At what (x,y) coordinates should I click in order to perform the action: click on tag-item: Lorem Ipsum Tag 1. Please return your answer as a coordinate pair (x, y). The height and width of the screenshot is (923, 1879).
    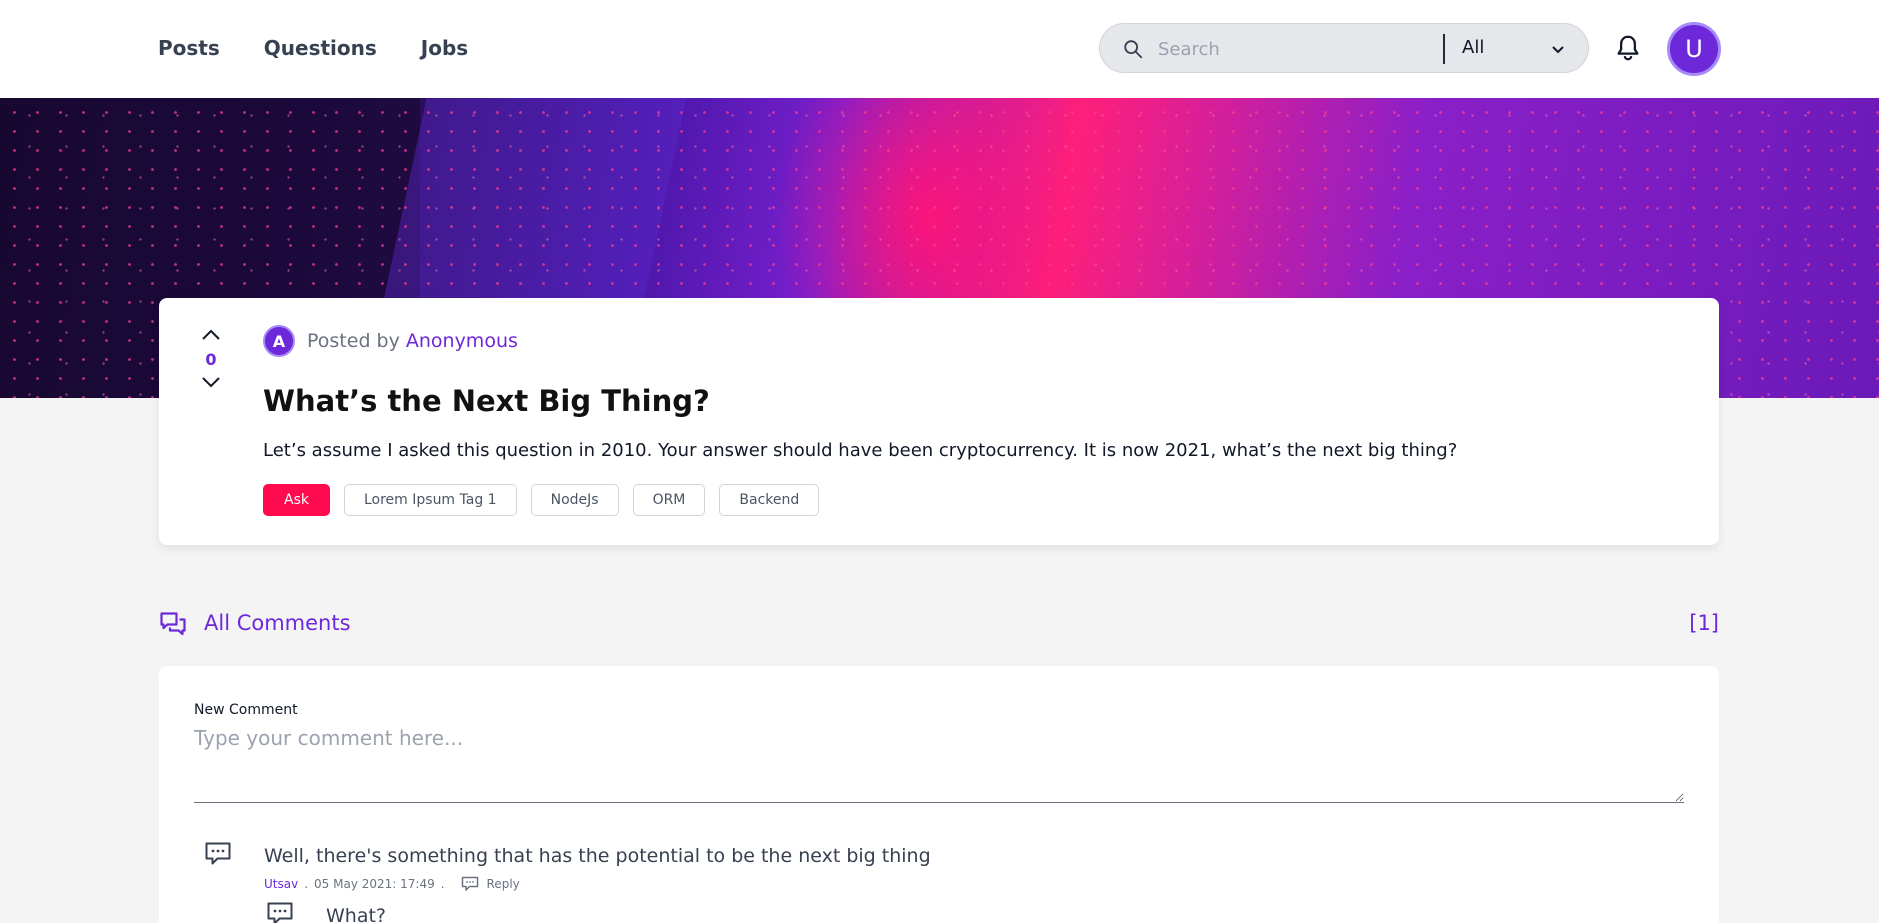
    Looking at the image, I should click on (430, 500).